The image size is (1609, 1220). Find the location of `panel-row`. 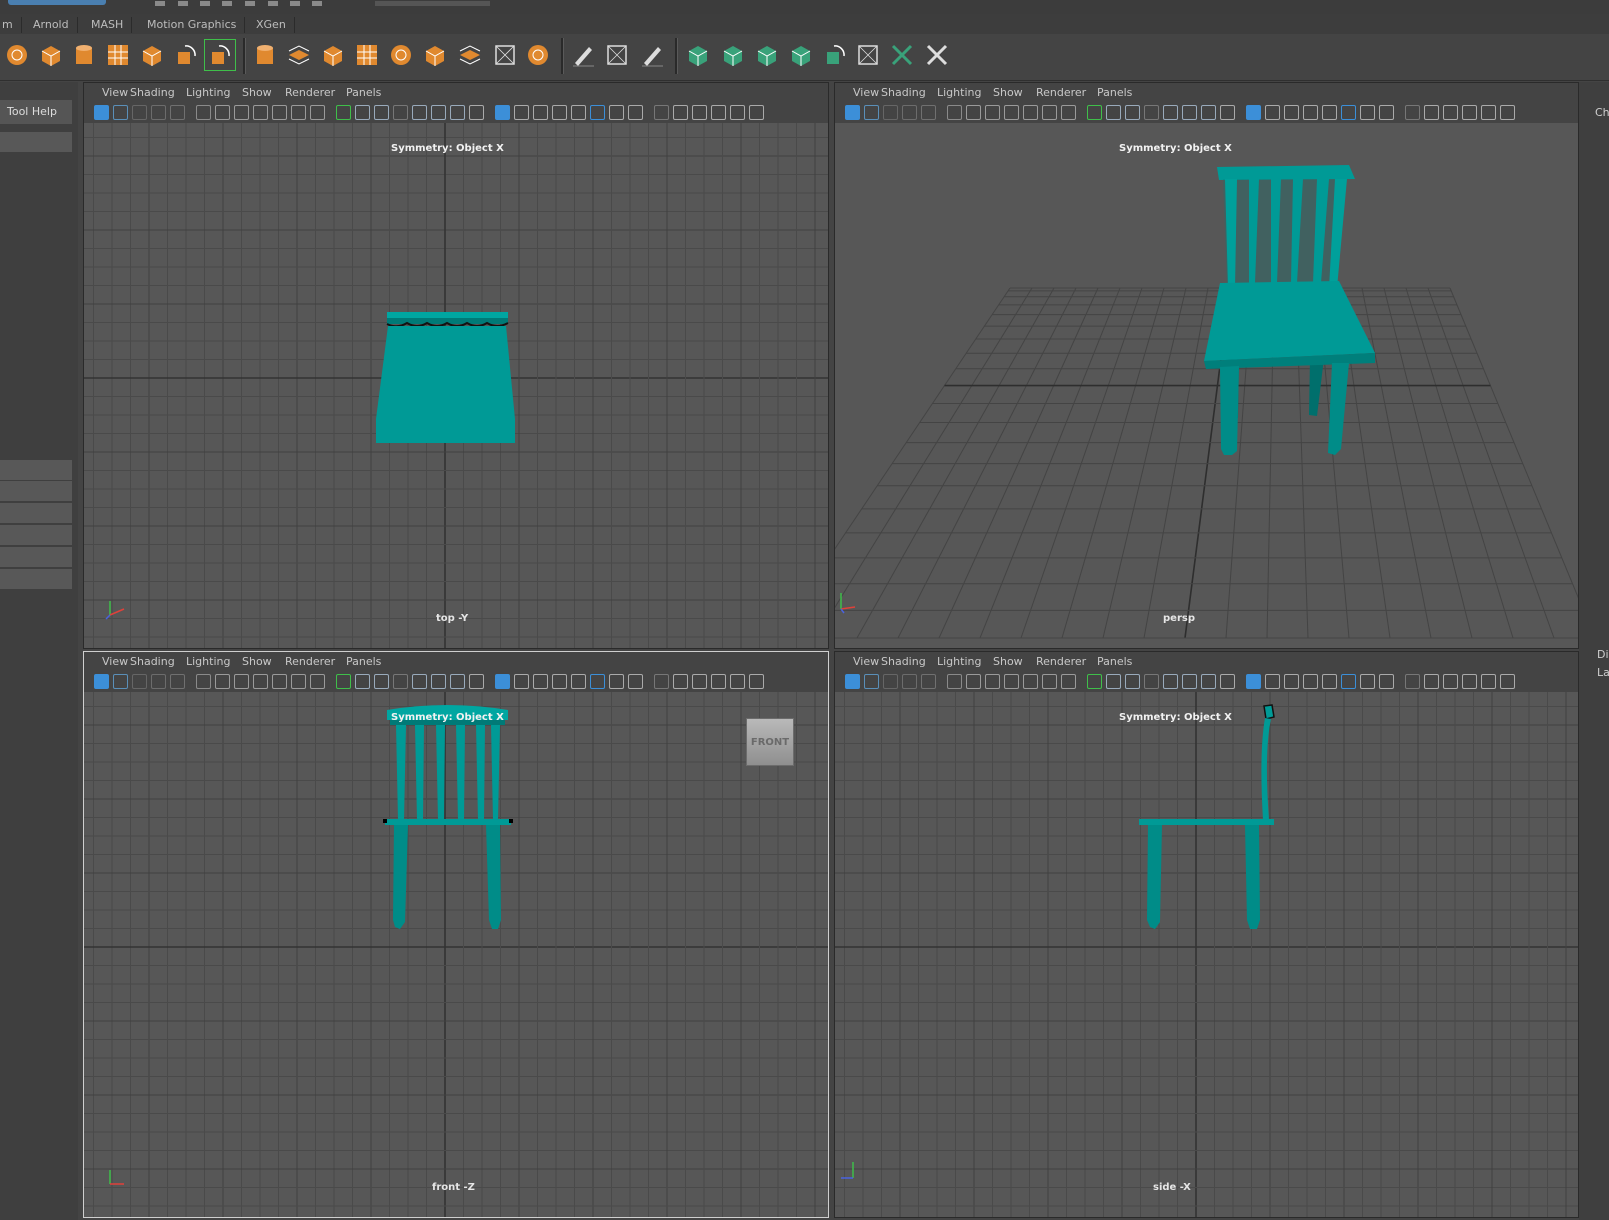

panel-row is located at coordinates (36, 142).